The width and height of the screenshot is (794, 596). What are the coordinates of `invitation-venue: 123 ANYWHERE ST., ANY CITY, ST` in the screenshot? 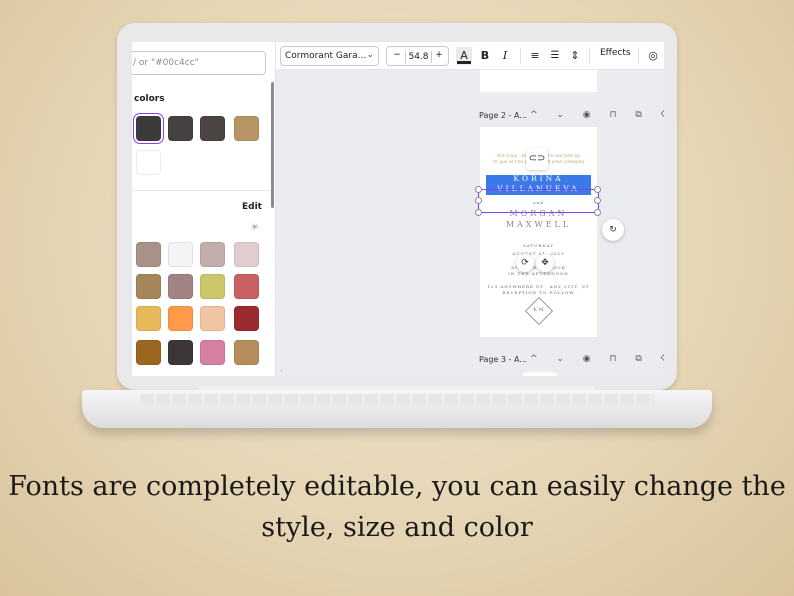 It's located at (538, 286).